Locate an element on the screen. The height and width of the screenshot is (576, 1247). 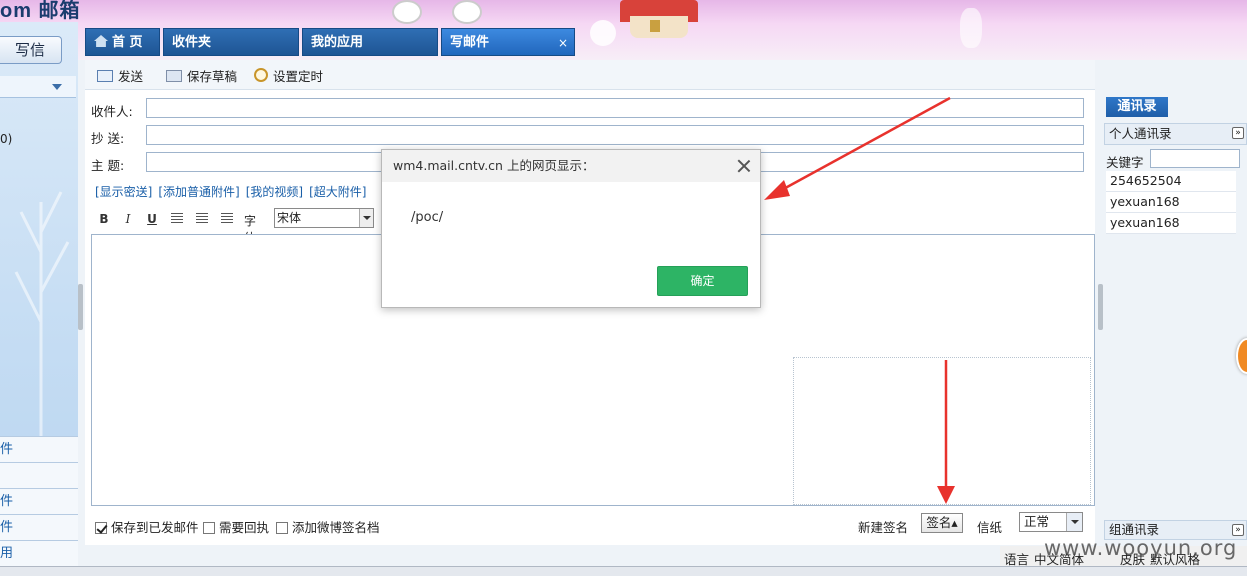
contact-list: 254652504 yexuan168 yexuan168 is located at coordinates (1171, 202).